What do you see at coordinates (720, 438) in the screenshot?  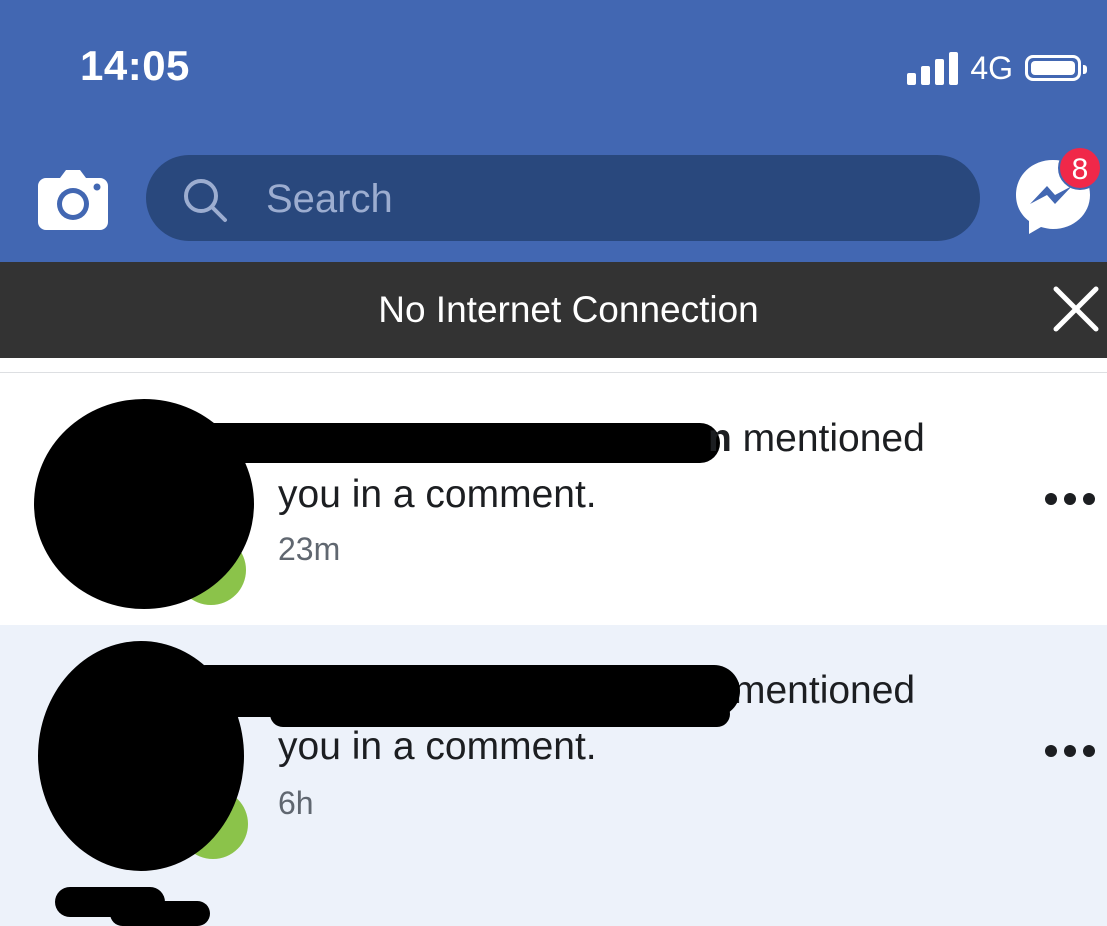 I see `actor-name-tail: n` at bounding box center [720, 438].